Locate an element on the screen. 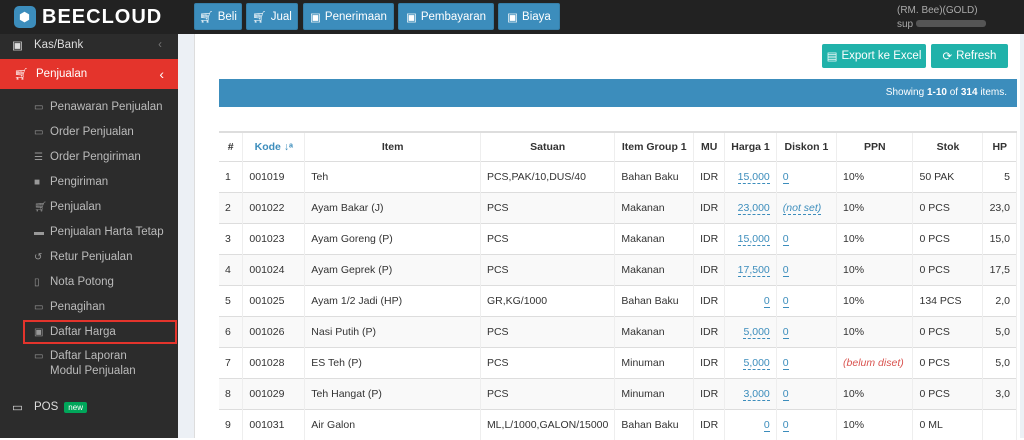  sidebar-item-order-penjualan: ▭ Order Penjualan is located at coordinates (89, 132).